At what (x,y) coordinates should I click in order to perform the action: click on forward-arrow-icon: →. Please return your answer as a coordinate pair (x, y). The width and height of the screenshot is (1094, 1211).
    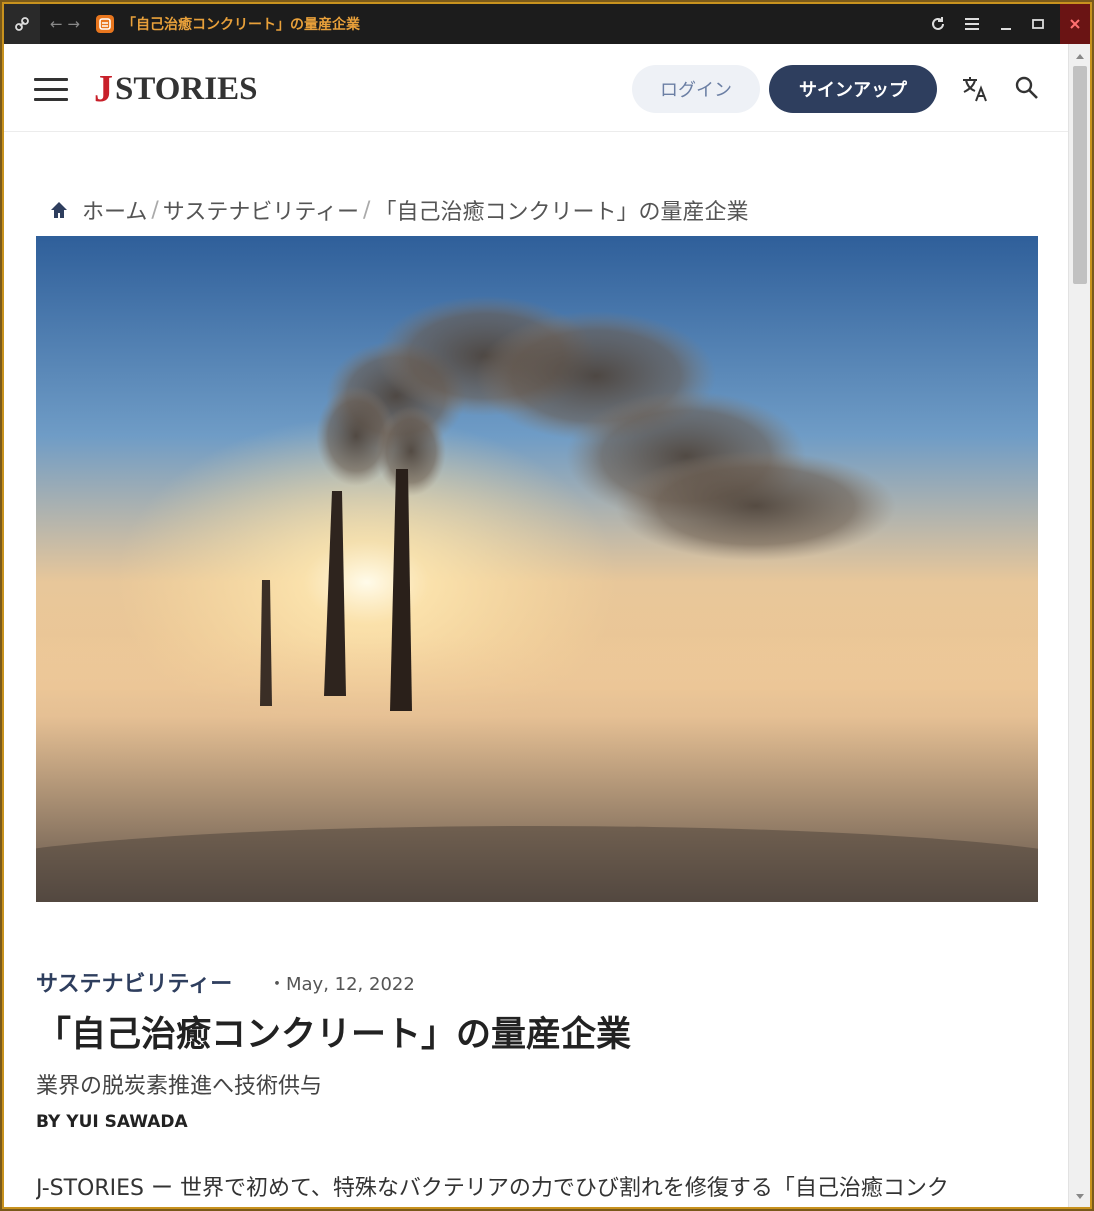
    Looking at the image, I should click on (73, 24).